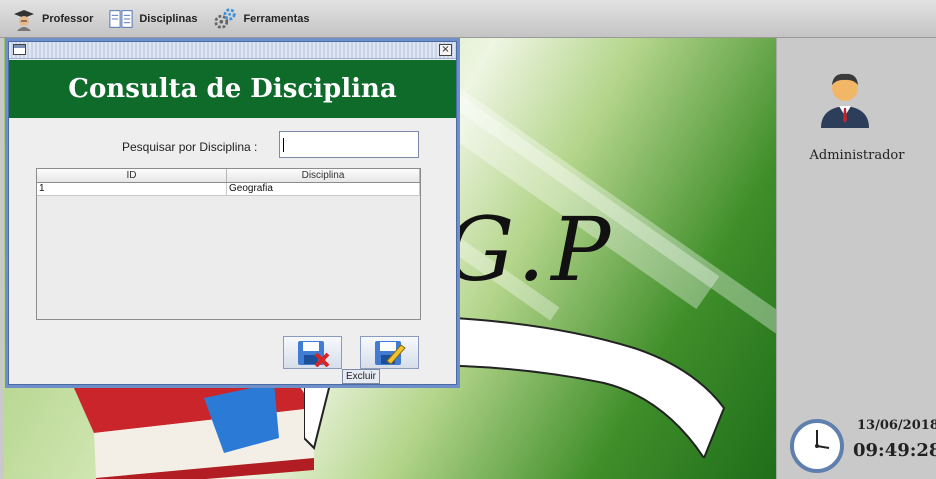  I want to click on save-edit-icon, so click(390, 352).